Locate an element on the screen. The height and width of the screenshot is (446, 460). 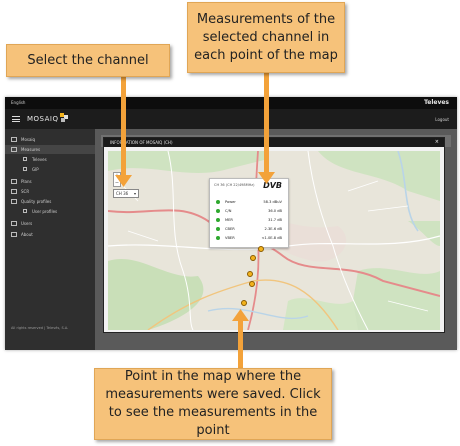
users-icon is located at coordinates (14, 223).